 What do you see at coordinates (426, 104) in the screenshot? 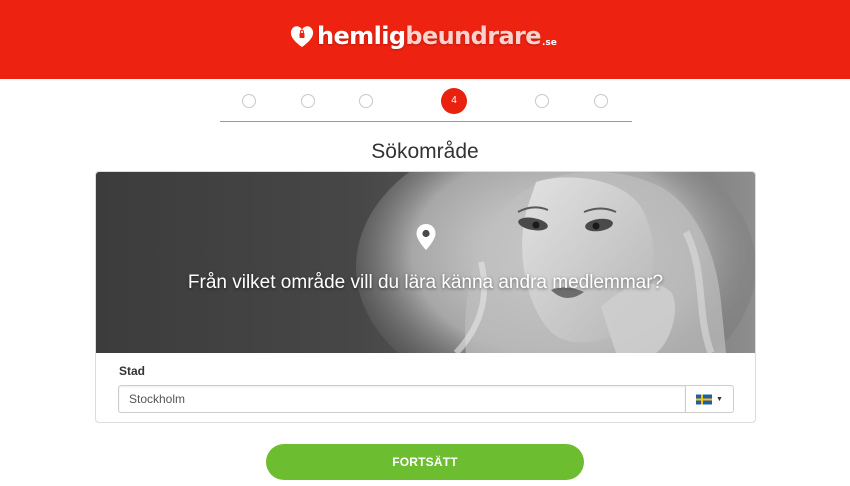
I see `progress-steps: 4` at bounding box center [426, 104].